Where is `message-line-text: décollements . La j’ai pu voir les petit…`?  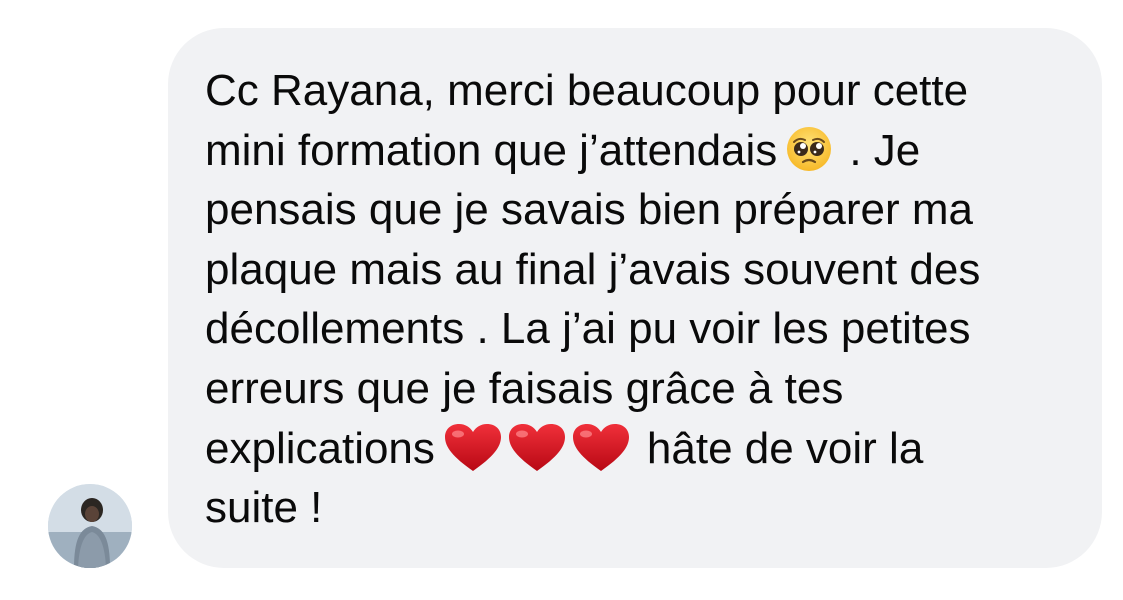 message-line-text: décollements . La j’ai pu voir les petit… is located at coordinates (588, 329).